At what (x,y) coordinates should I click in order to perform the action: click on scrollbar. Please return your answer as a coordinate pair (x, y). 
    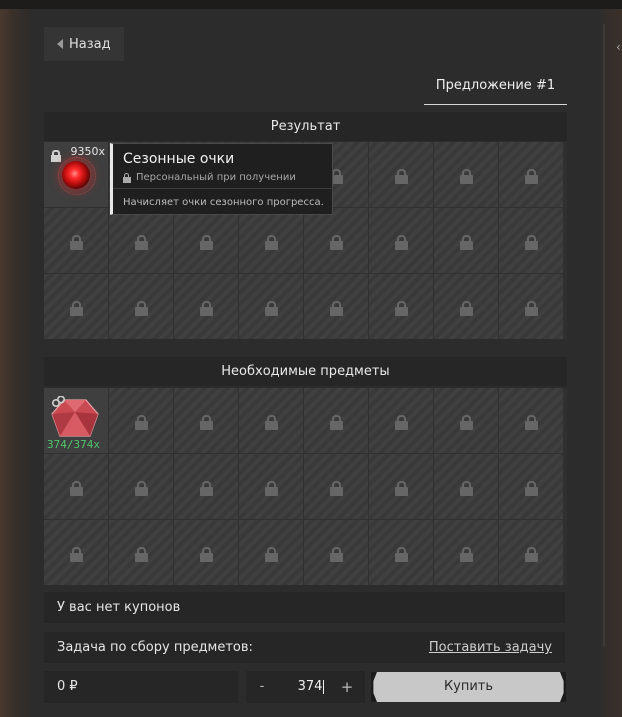
    Looking at the image, I should click on (604, 335).